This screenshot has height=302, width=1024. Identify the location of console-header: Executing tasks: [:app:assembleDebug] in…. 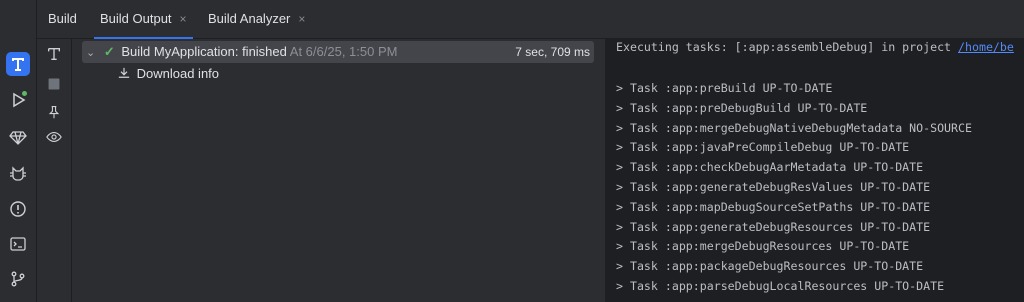
(815, 47).